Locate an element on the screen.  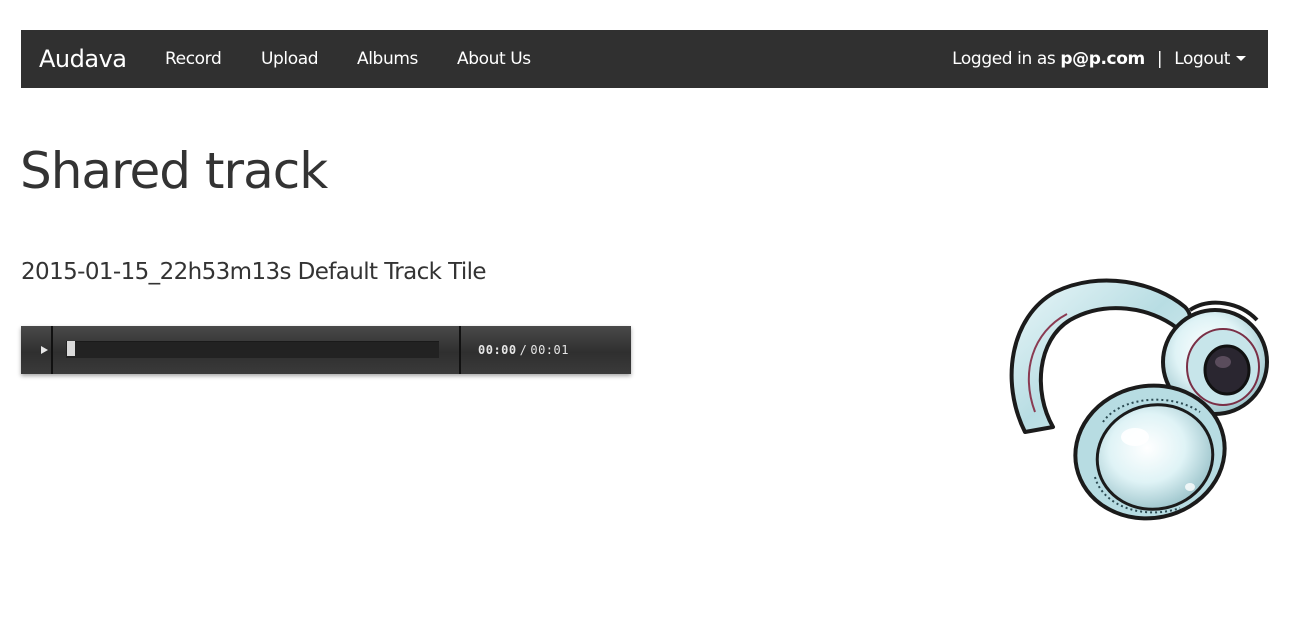
logout-label: Logout is located at coordinates (1202, 59).